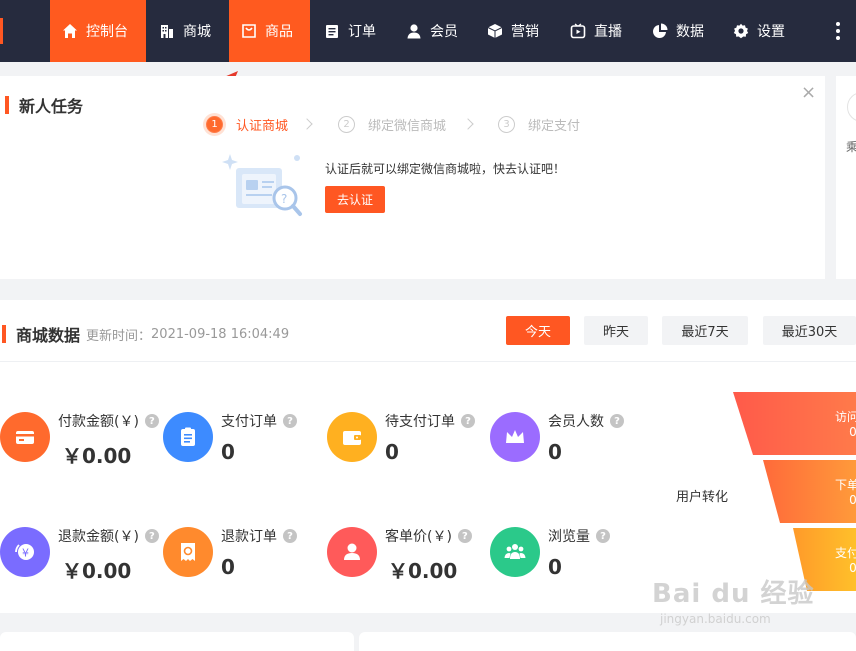  What do you see at coordinates (608, 32) in the screenshot?
I see `nav-item-label: 直播` at bounding box center [608, 32].